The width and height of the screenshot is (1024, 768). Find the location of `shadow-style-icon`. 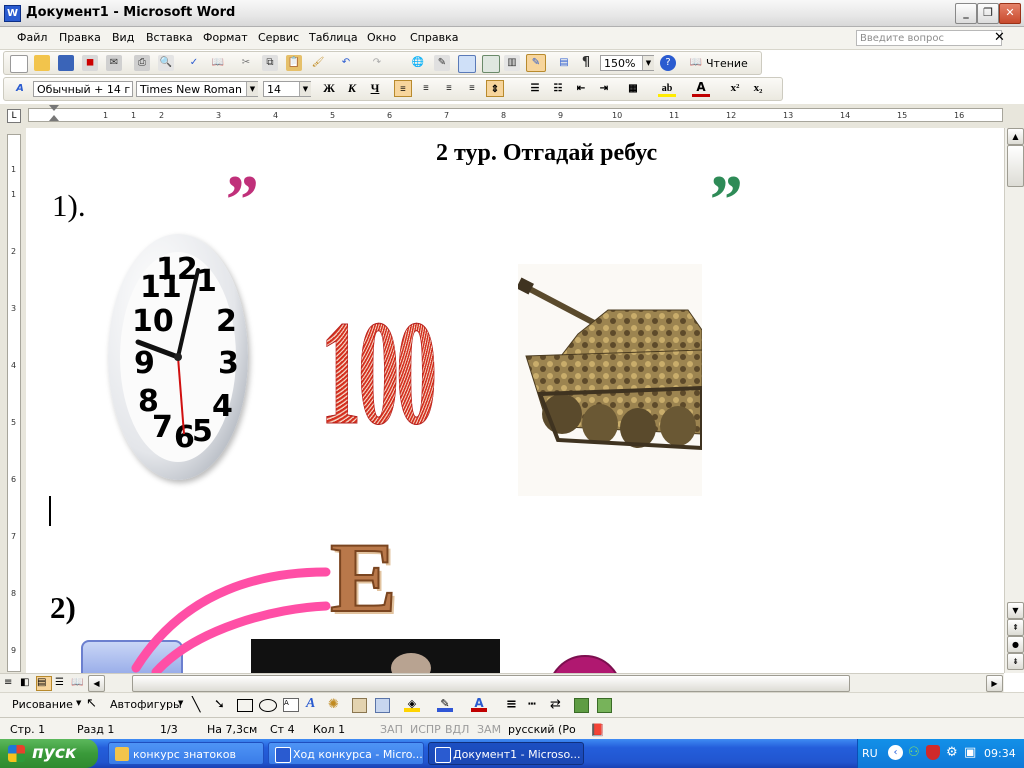

shadow-style-icon is located at coordinates (581, 705).